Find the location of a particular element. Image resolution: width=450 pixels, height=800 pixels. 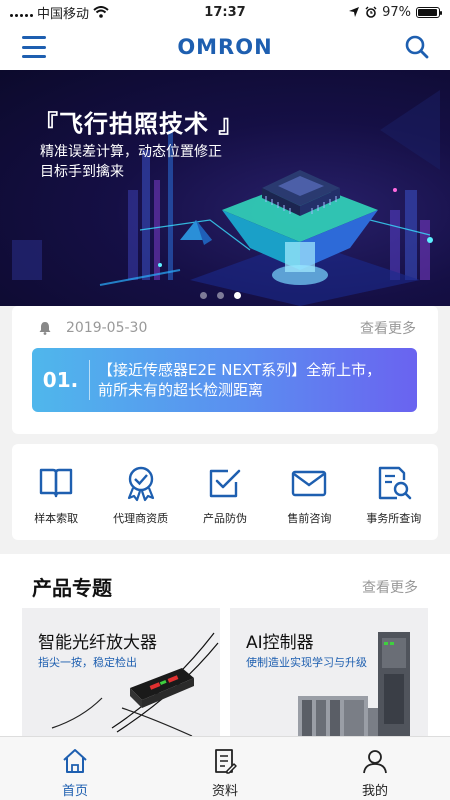

status-right: 97% is located at coordinates (395, 12).